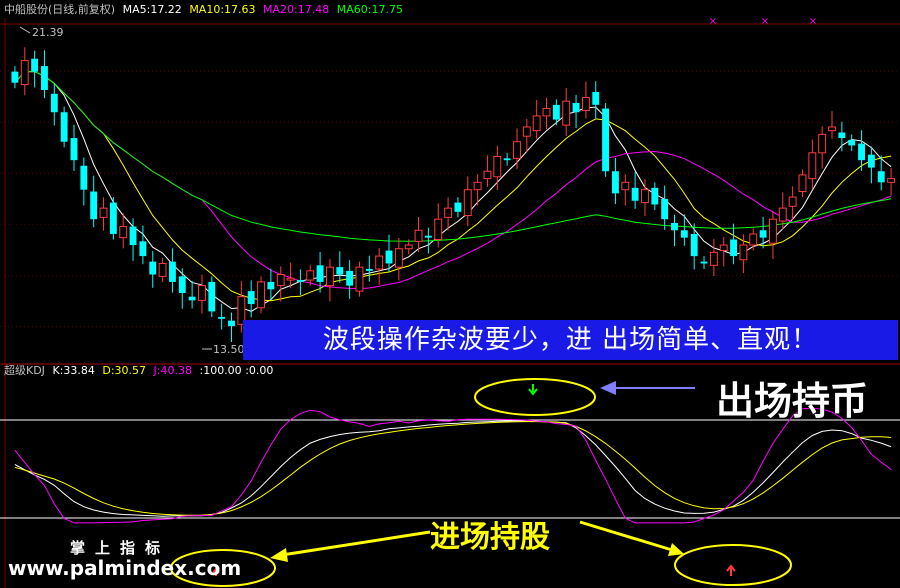 The width and height of the screenshot is (900, 588). I want to click on kdj-name: 超级KDJ, so click(24, 370).